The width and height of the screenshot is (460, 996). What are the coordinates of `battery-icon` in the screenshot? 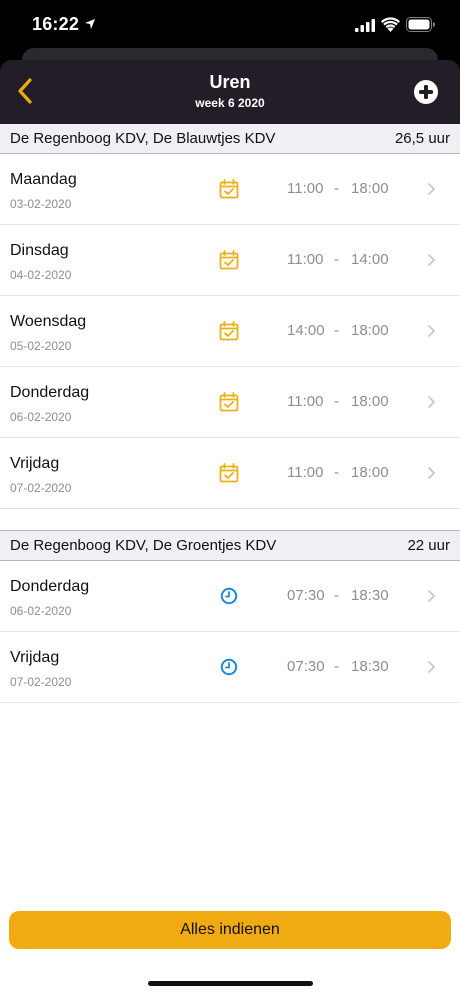 It's located at (420, 24).